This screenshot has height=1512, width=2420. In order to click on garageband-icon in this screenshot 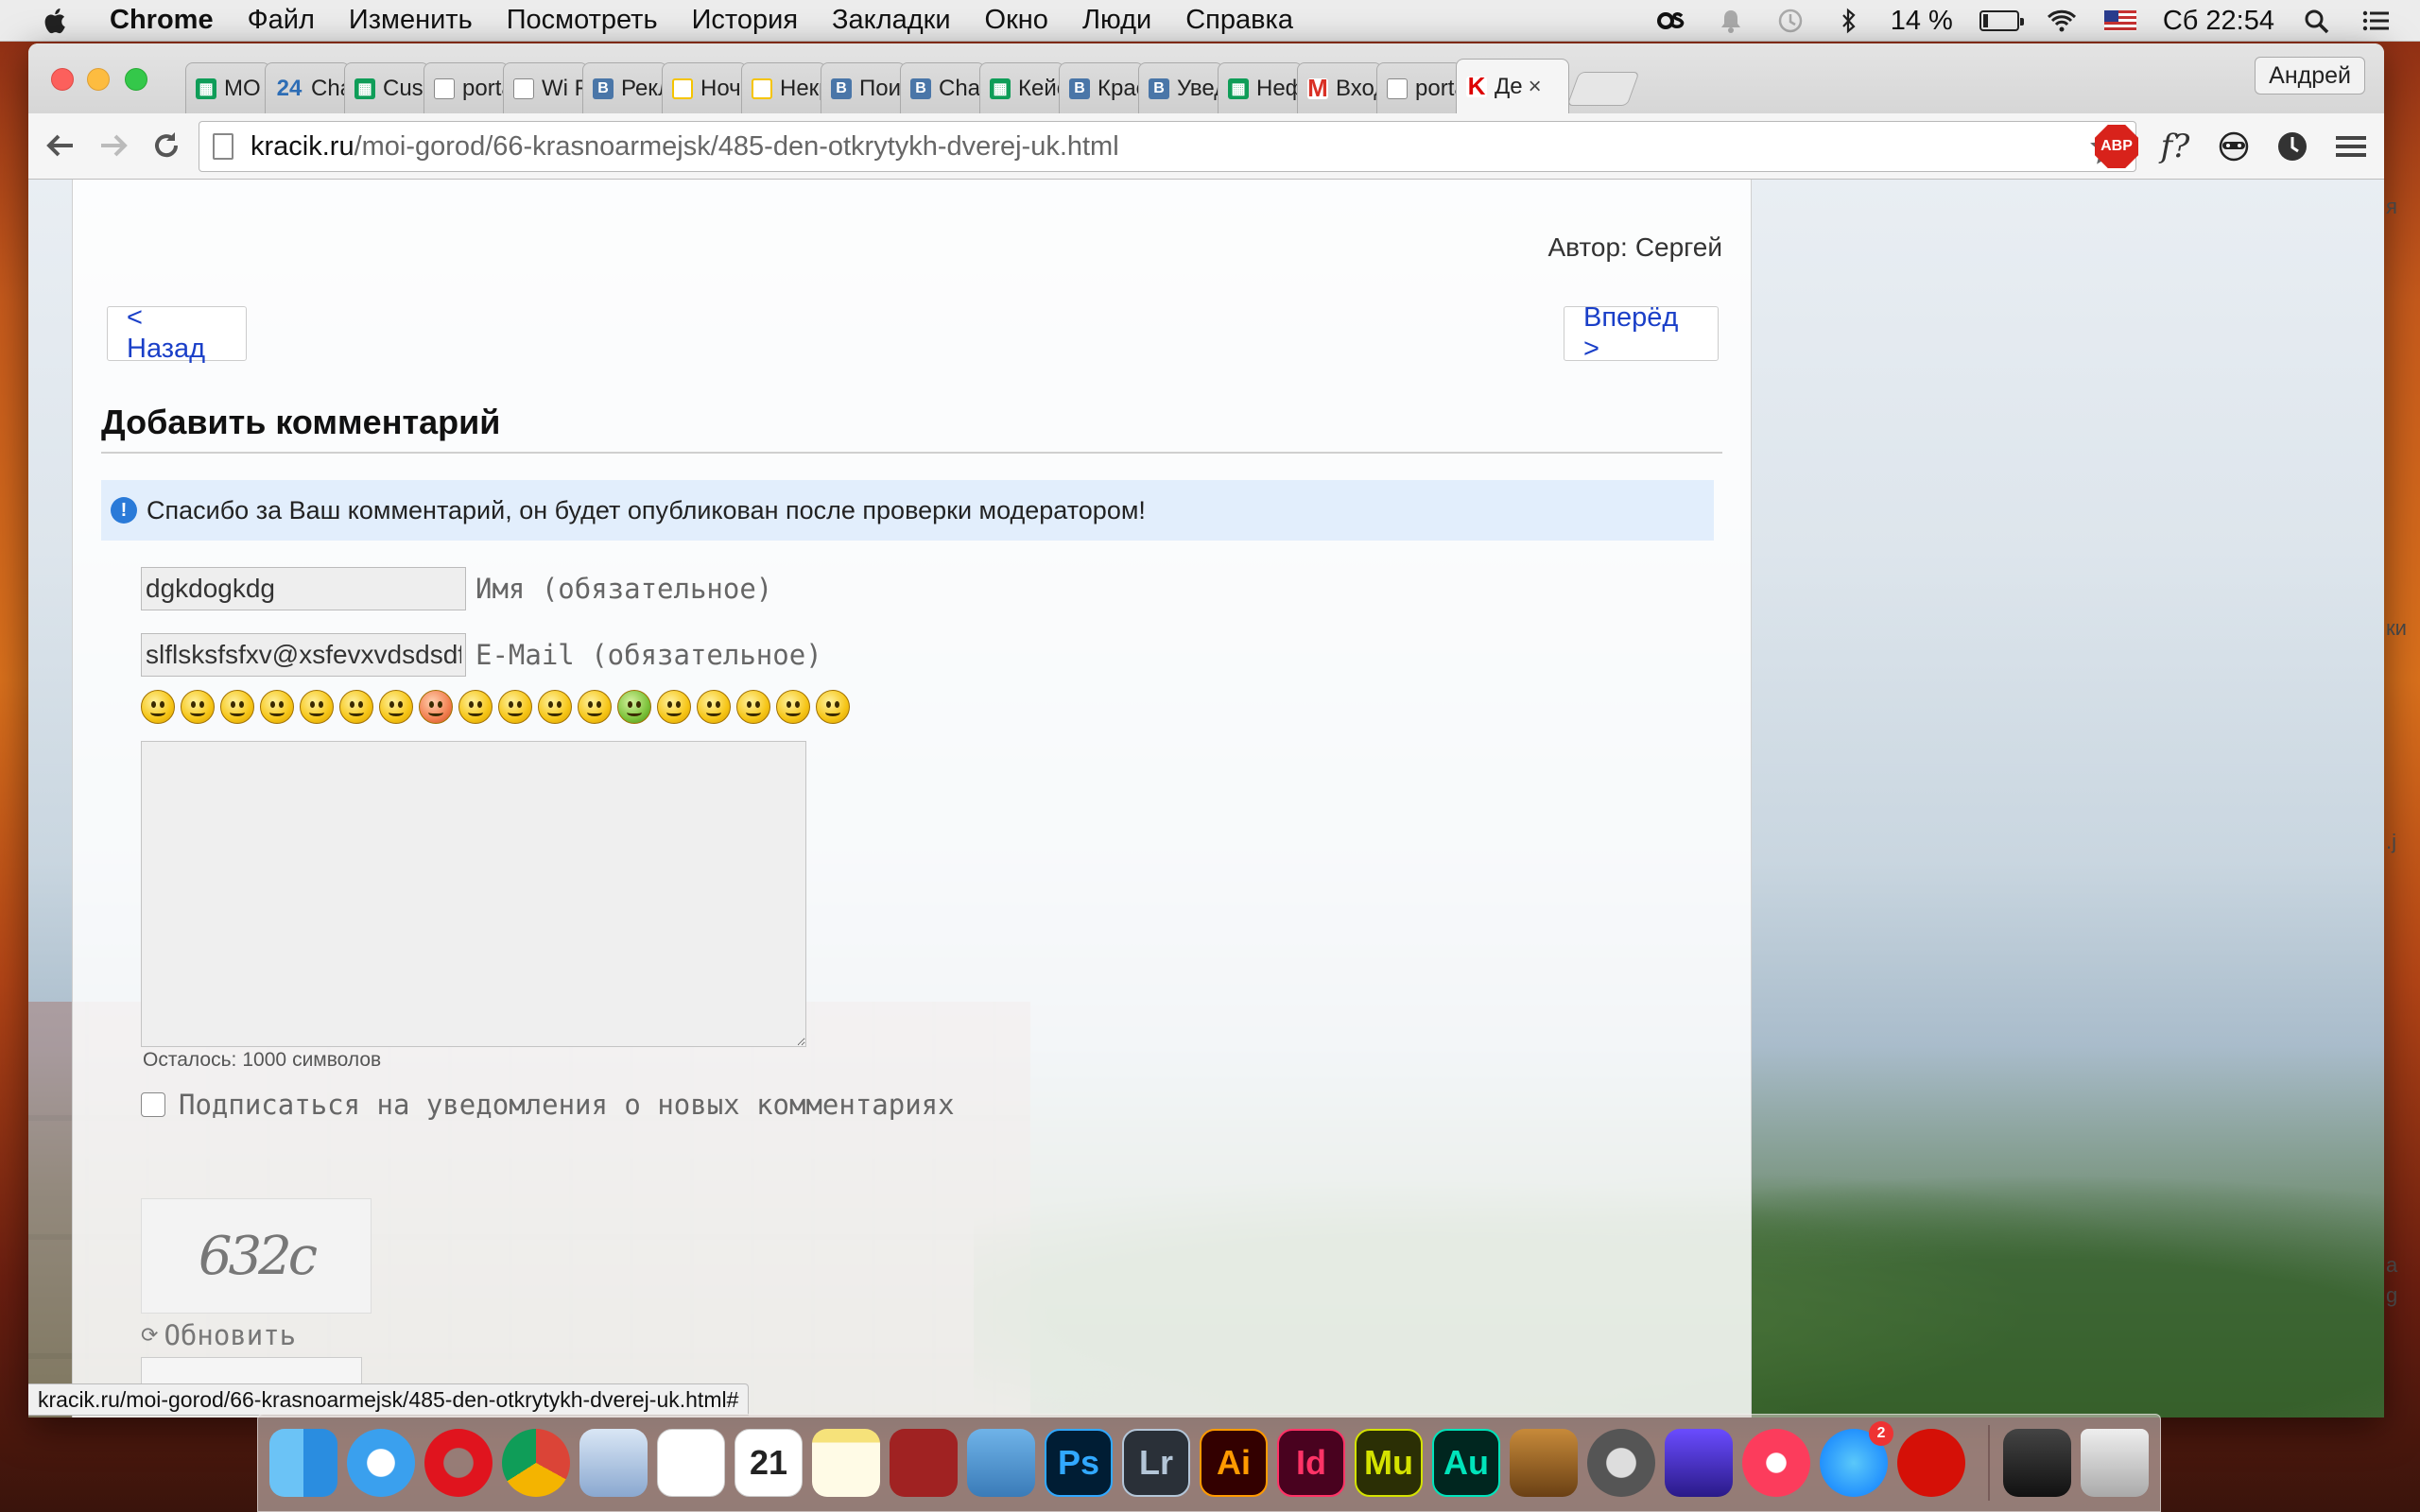, I will do `click(1544, 1463)`.